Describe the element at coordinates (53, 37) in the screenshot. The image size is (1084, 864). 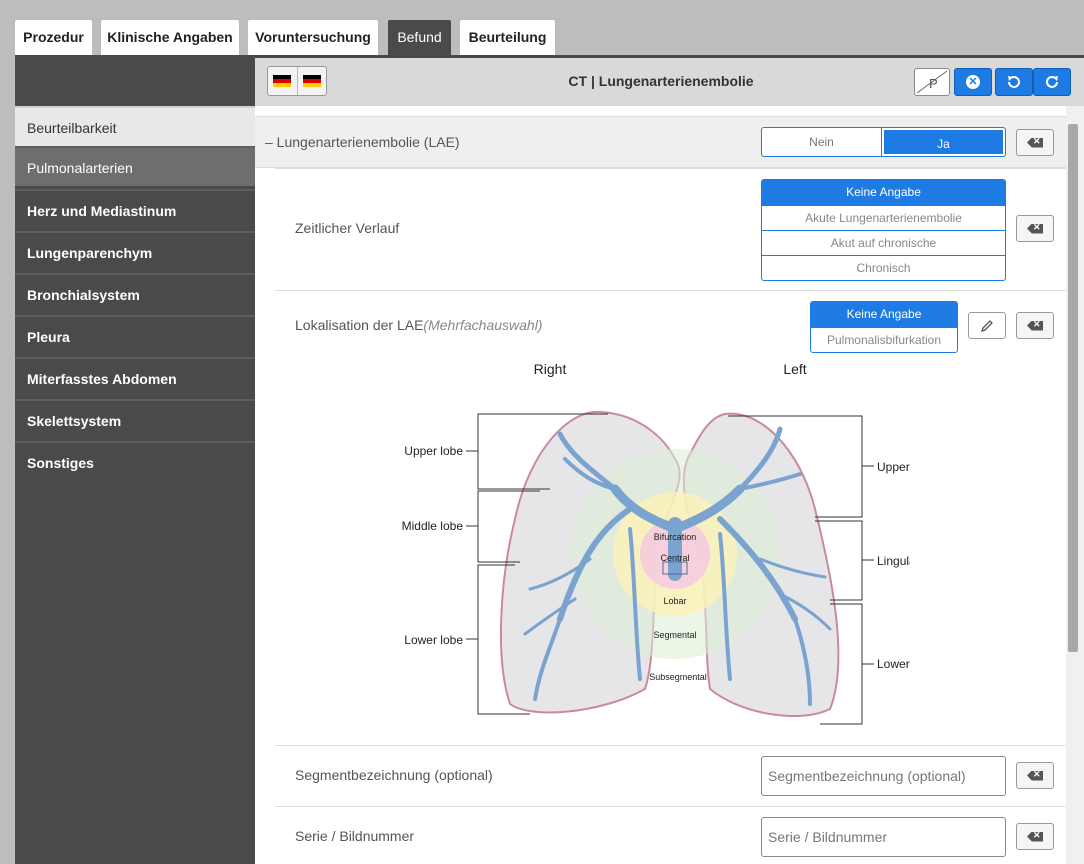
I see `tab-prozedur: Prozedur` at that location.